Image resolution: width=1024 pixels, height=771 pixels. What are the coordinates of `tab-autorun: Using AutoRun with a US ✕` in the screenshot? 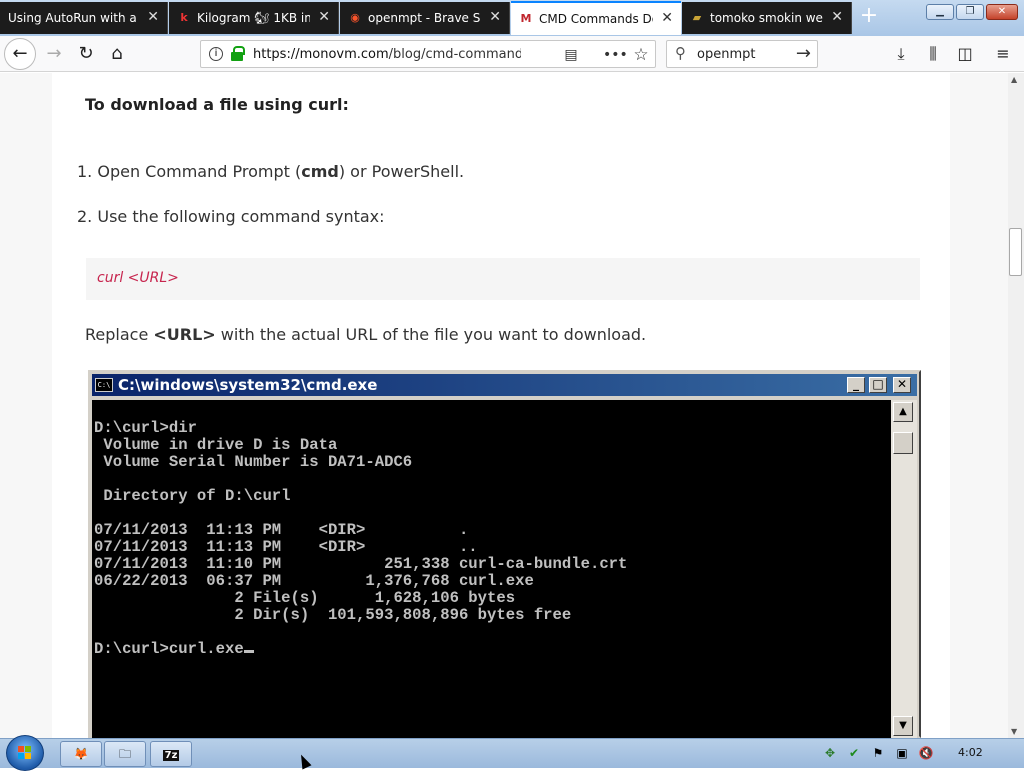 It's located at (84, 18).